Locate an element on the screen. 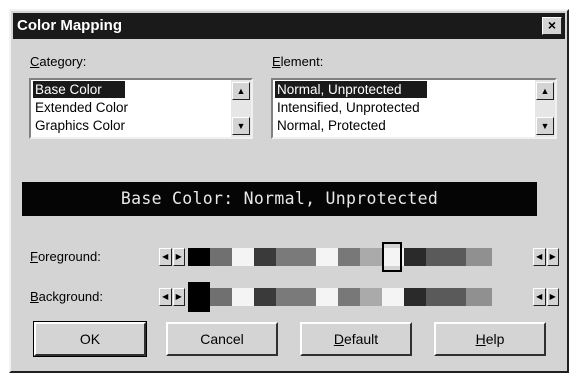  background-right-spinner: ◀ ▶ is located at coordinates (546, 297).